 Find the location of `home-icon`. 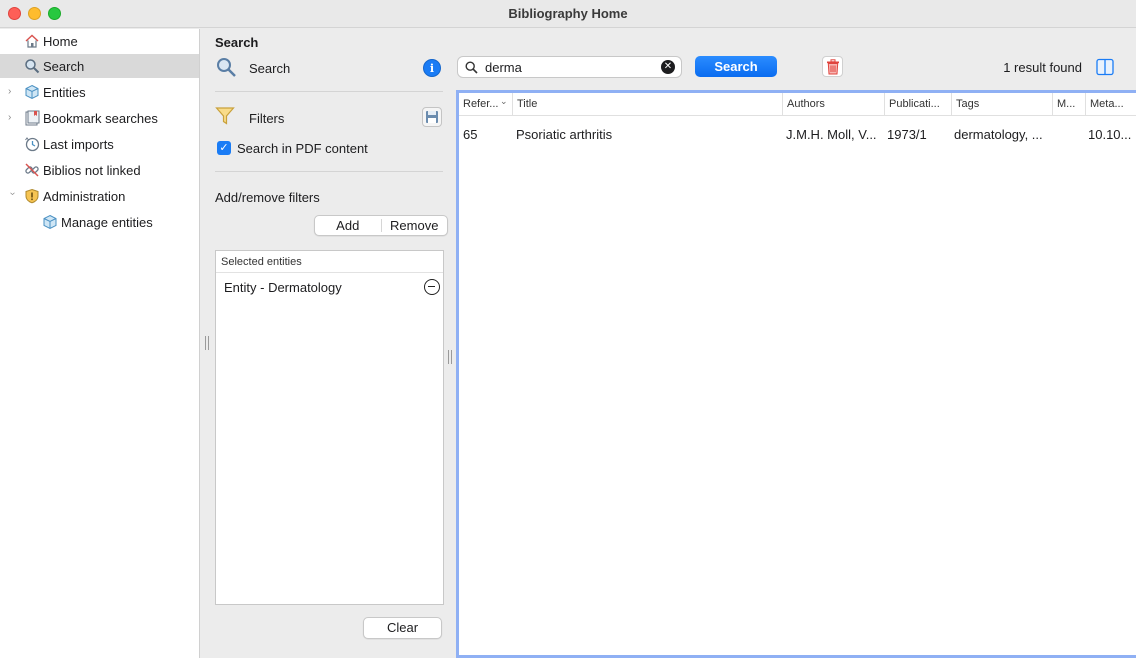

home-icon is located at coordinates (32, 41).